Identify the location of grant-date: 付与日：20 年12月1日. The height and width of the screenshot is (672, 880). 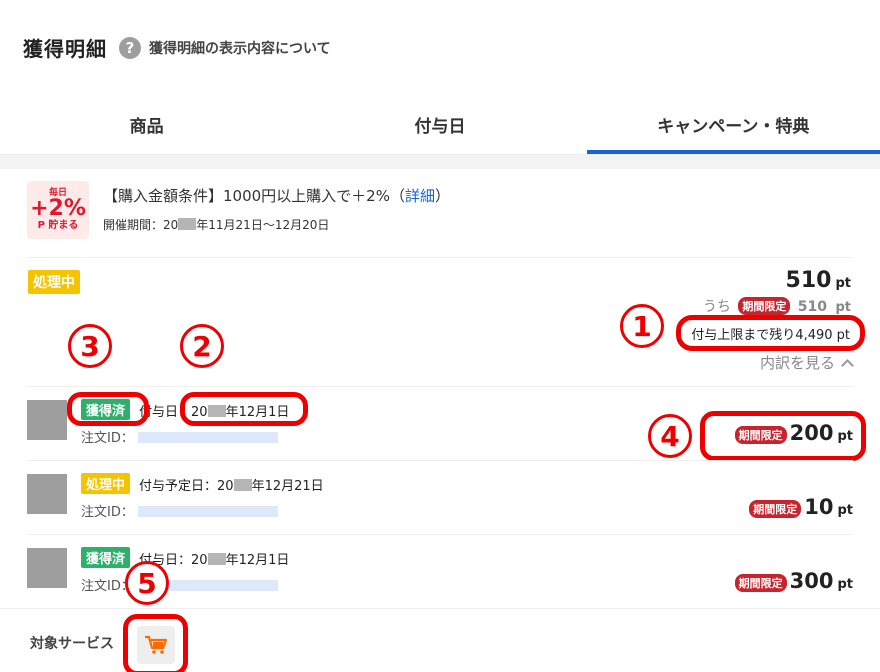
(214, 560).